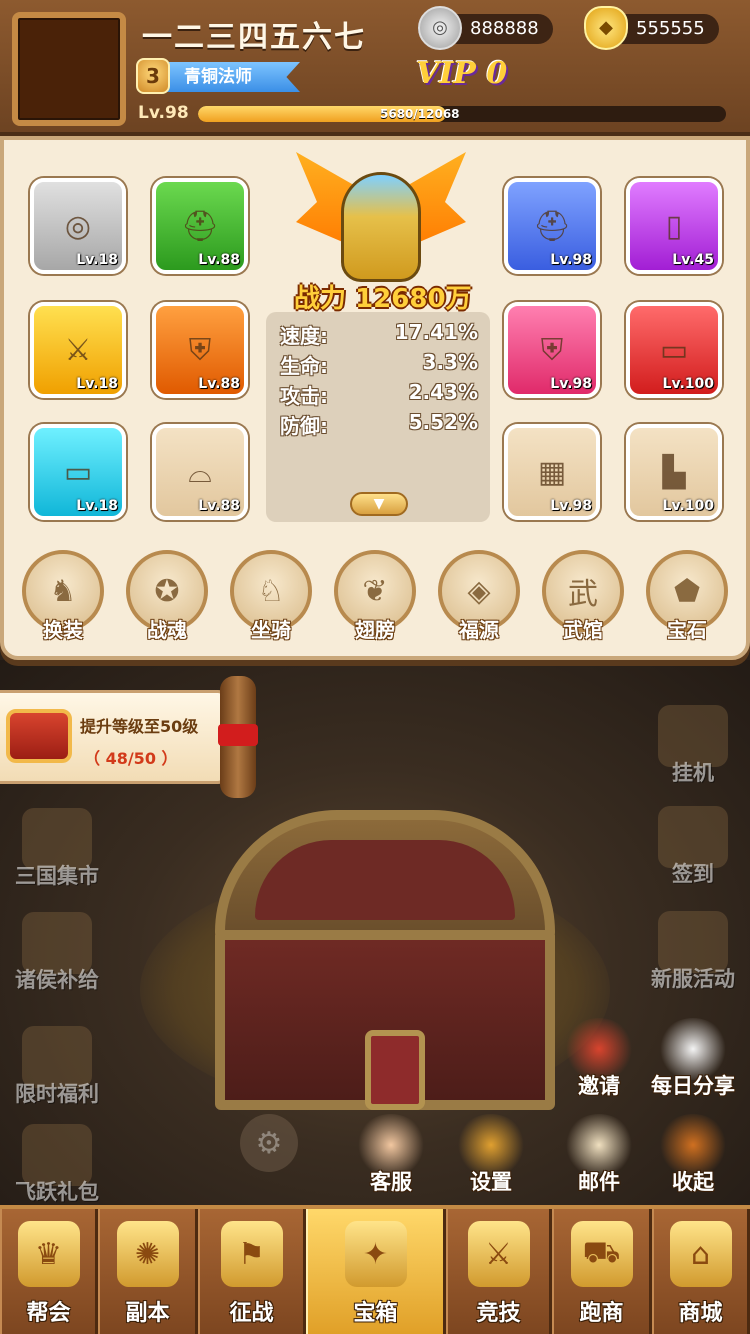 This screenshot has width=750, height=1334. Describe the element at coordinates (69, 69) in the screenshot. I see `avatar` at that location.